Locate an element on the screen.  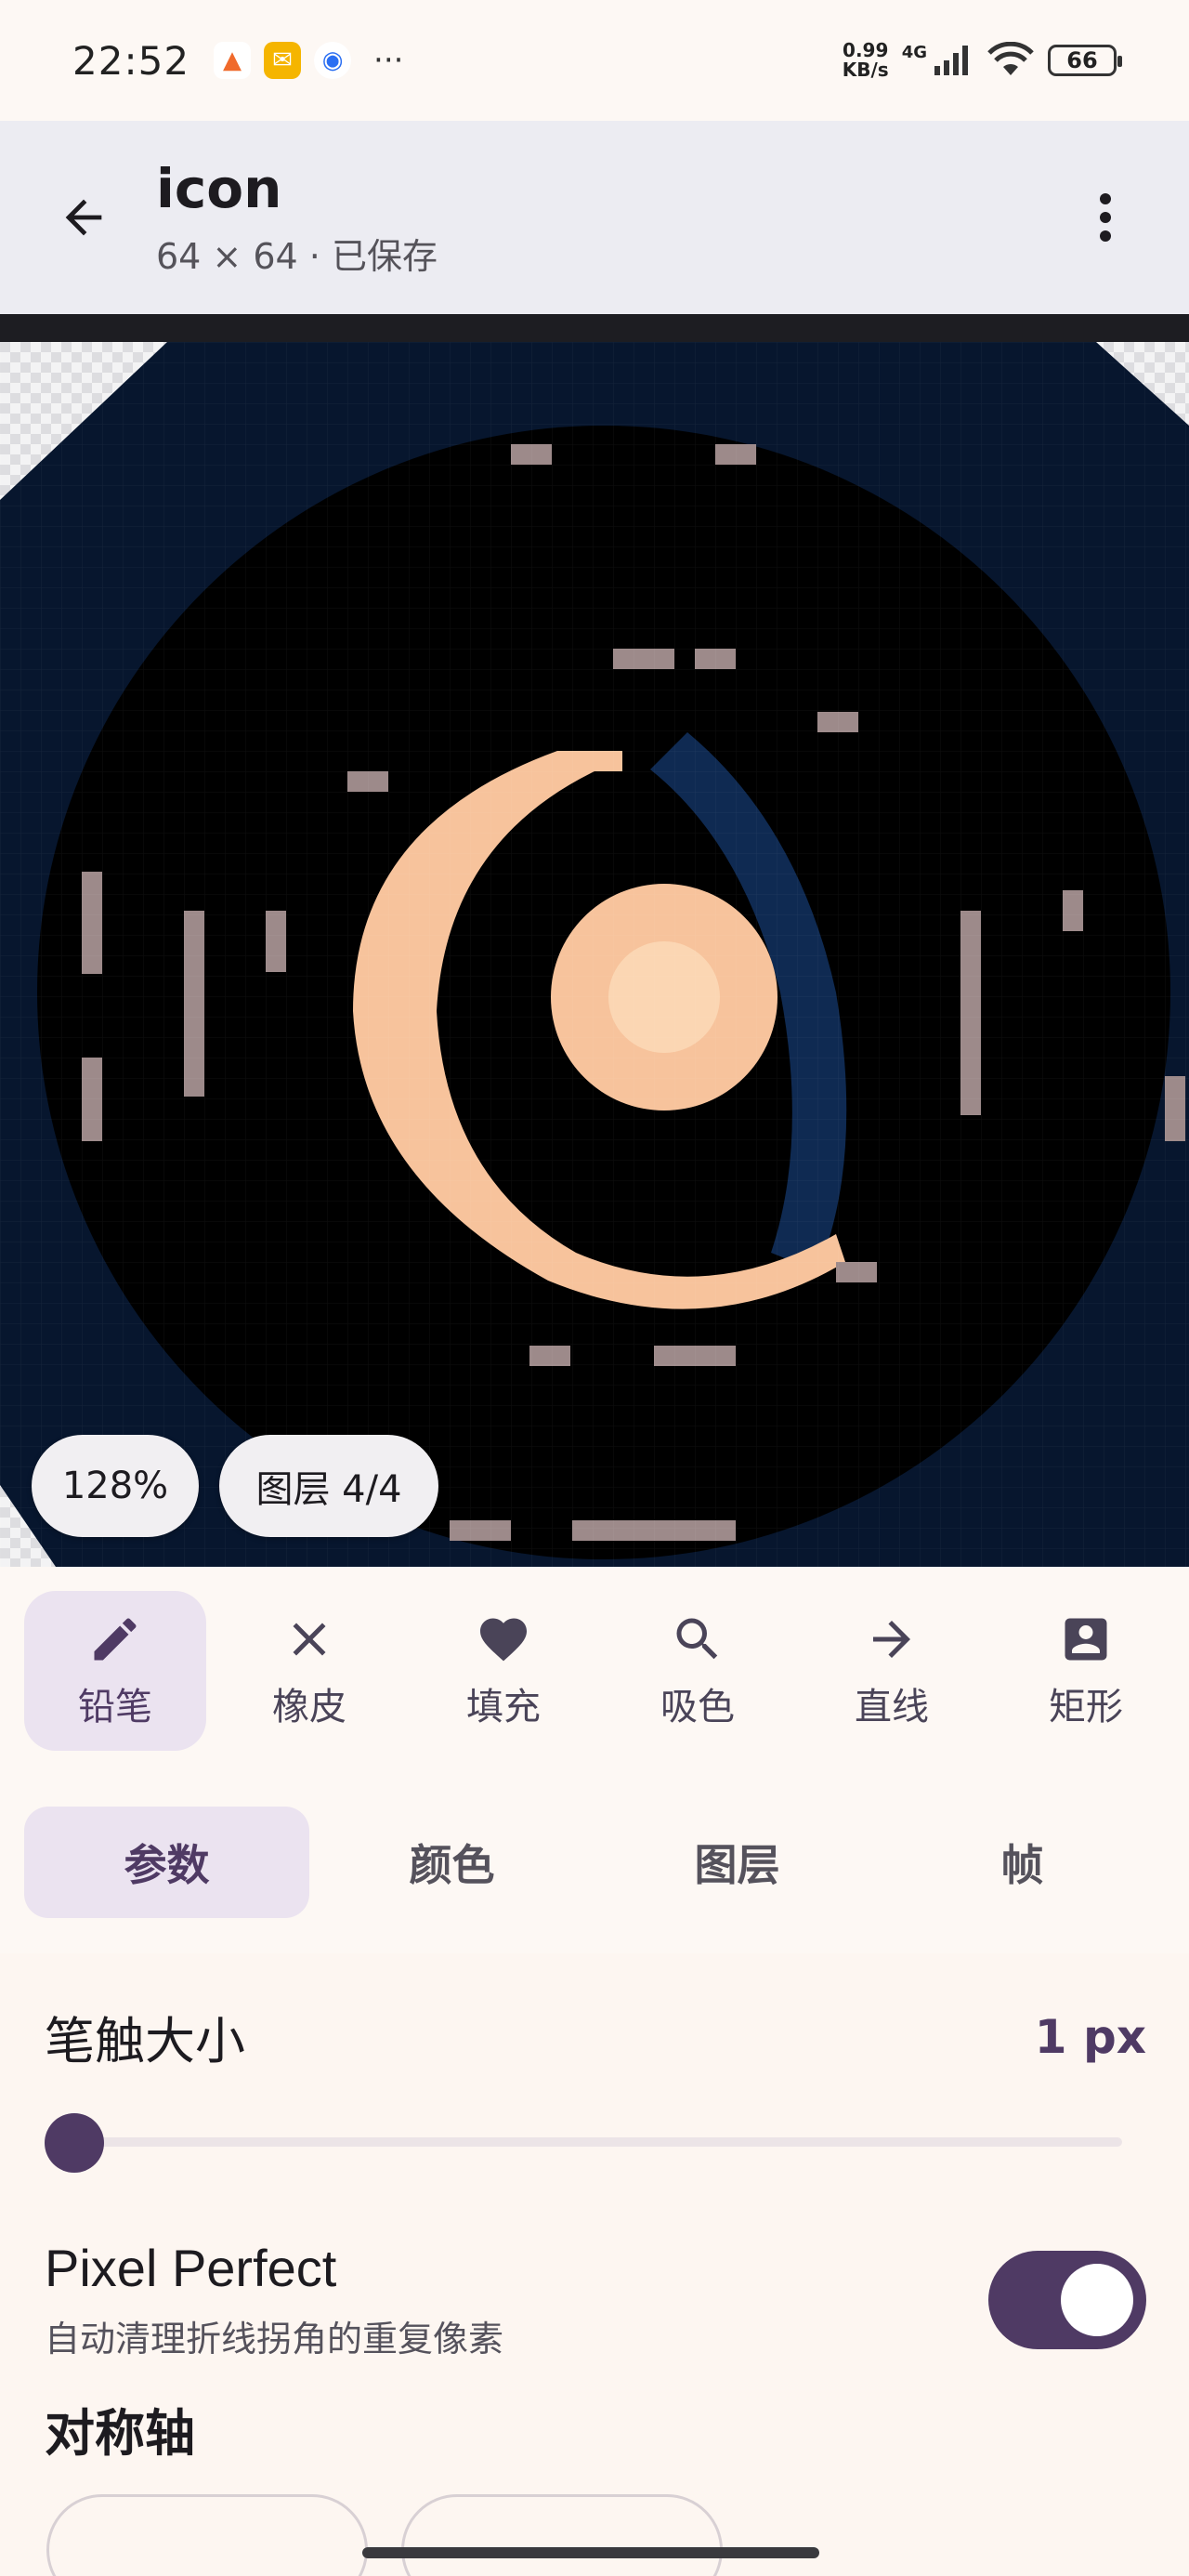
tool-label: 橡皮 is located at coordinates (309, 1707).